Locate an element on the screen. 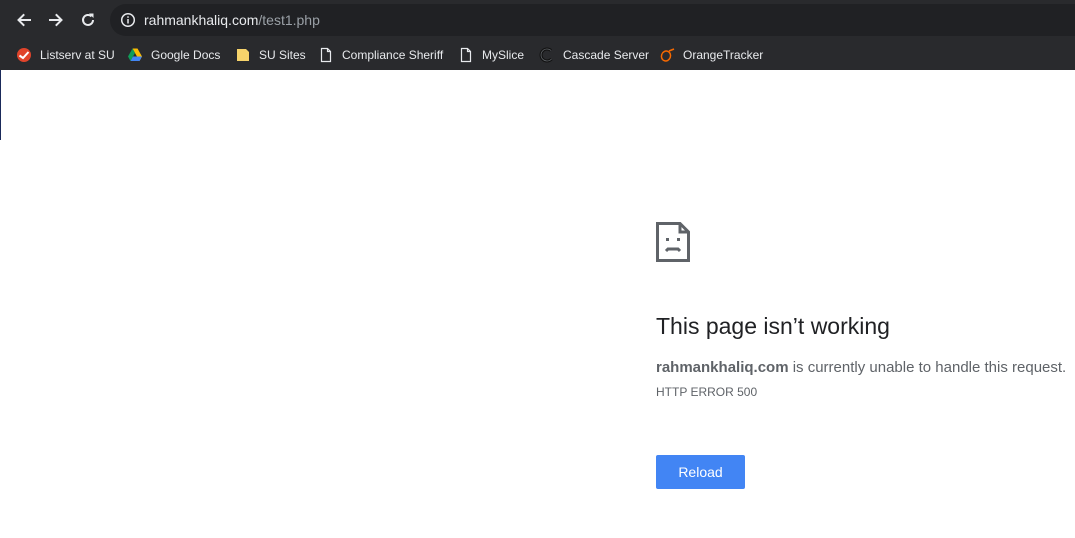  bookmark-label: Compliance Sheriff is located at coordinates (393, 55).